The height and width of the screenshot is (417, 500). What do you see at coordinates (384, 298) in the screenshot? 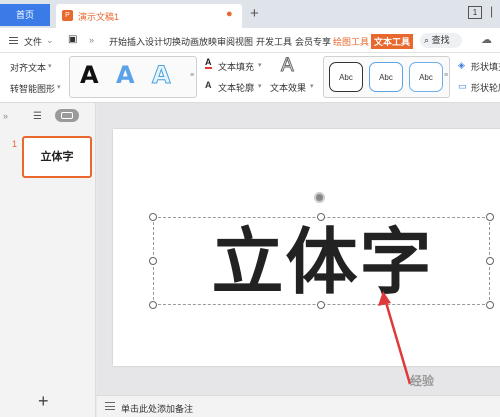
I see `arrow-head` at bounding box center [384, 298].